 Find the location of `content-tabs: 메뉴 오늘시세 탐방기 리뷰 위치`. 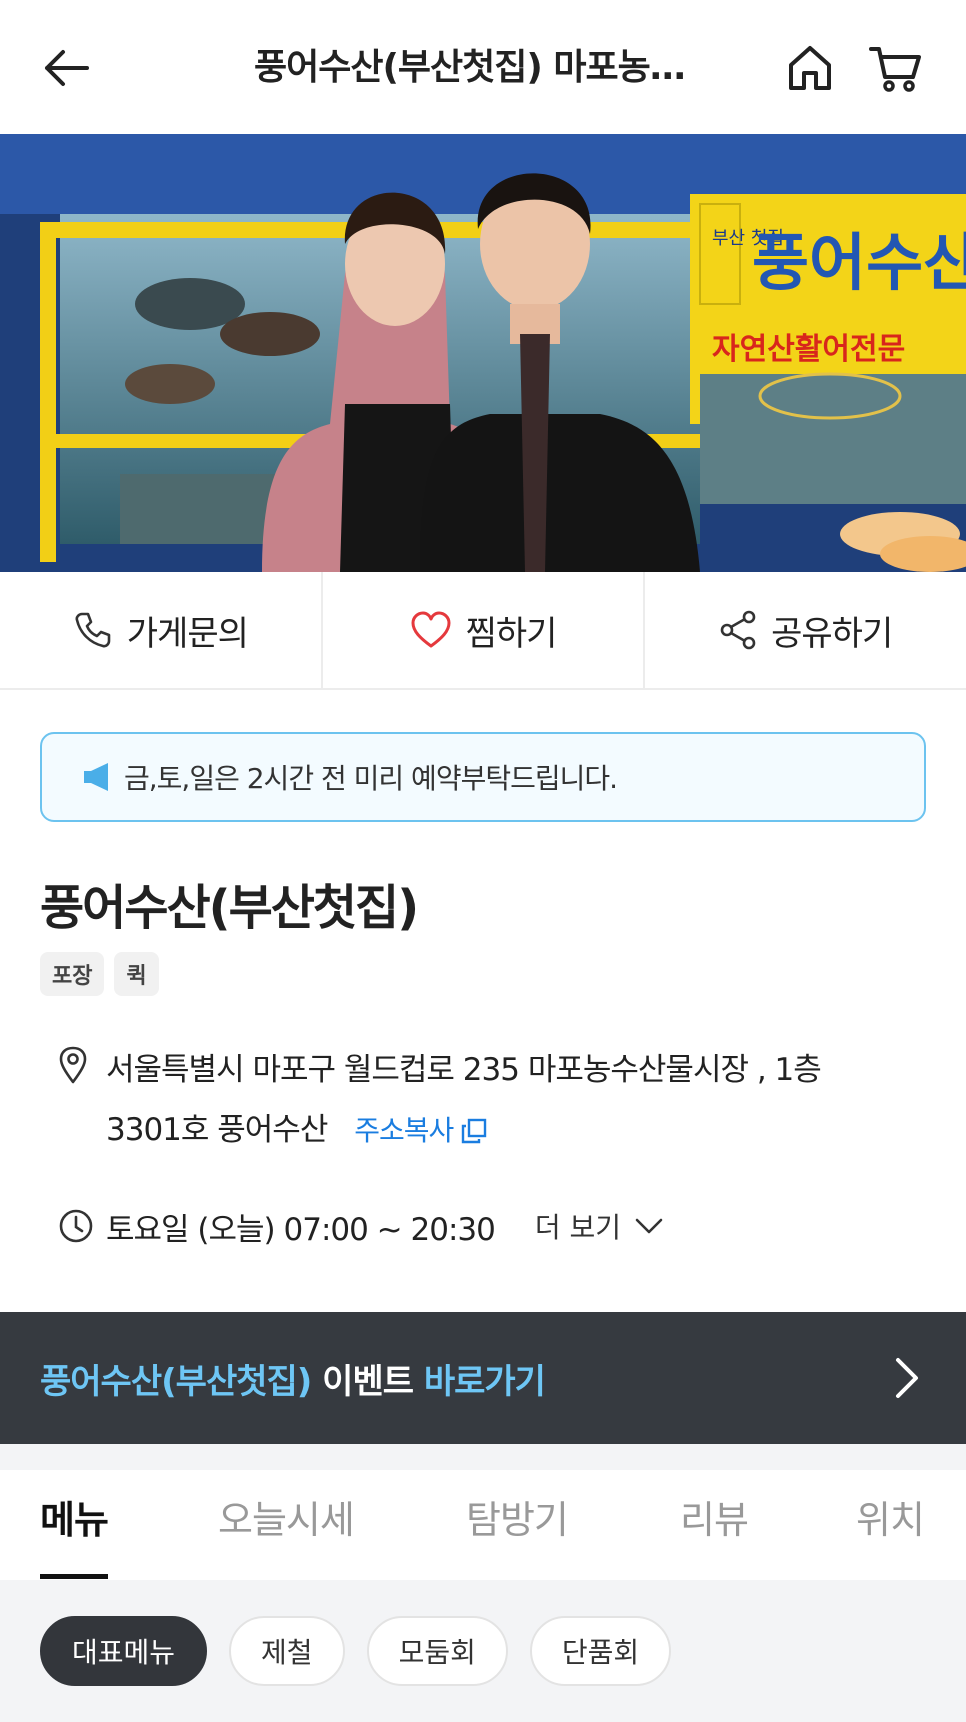

content-tabs: 메뉴 오늘시세 탐방기 리뷰 위치 is located at coordinates (483, 1525).